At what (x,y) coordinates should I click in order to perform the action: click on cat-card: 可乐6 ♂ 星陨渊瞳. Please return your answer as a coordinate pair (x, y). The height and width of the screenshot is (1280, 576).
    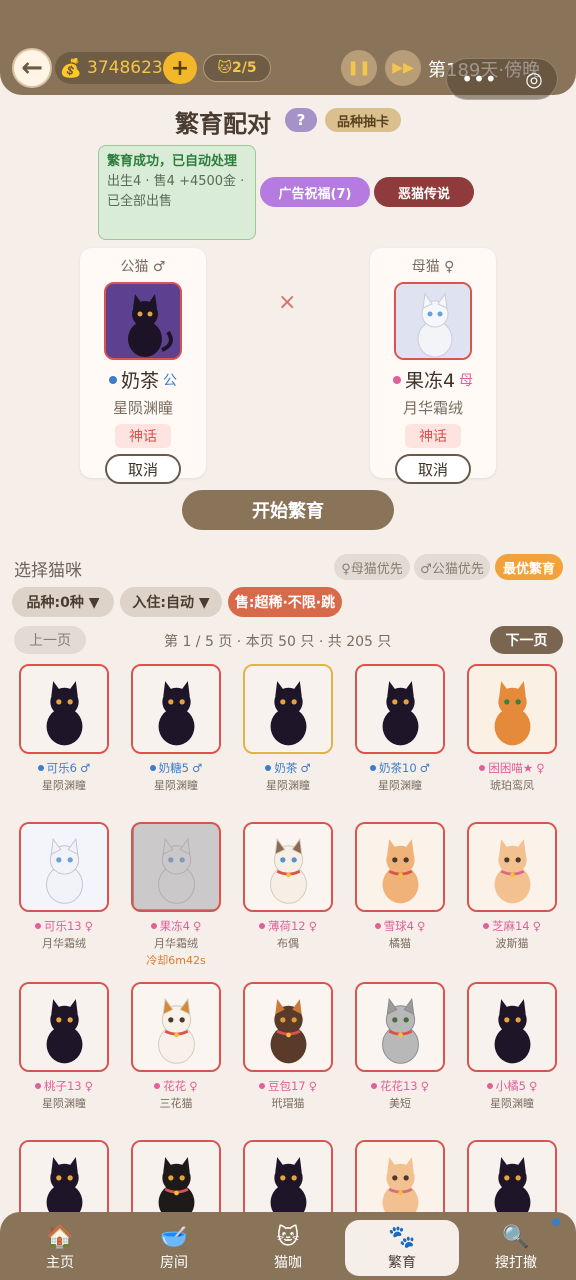
    Looking at the image, I should click on (64, 728).